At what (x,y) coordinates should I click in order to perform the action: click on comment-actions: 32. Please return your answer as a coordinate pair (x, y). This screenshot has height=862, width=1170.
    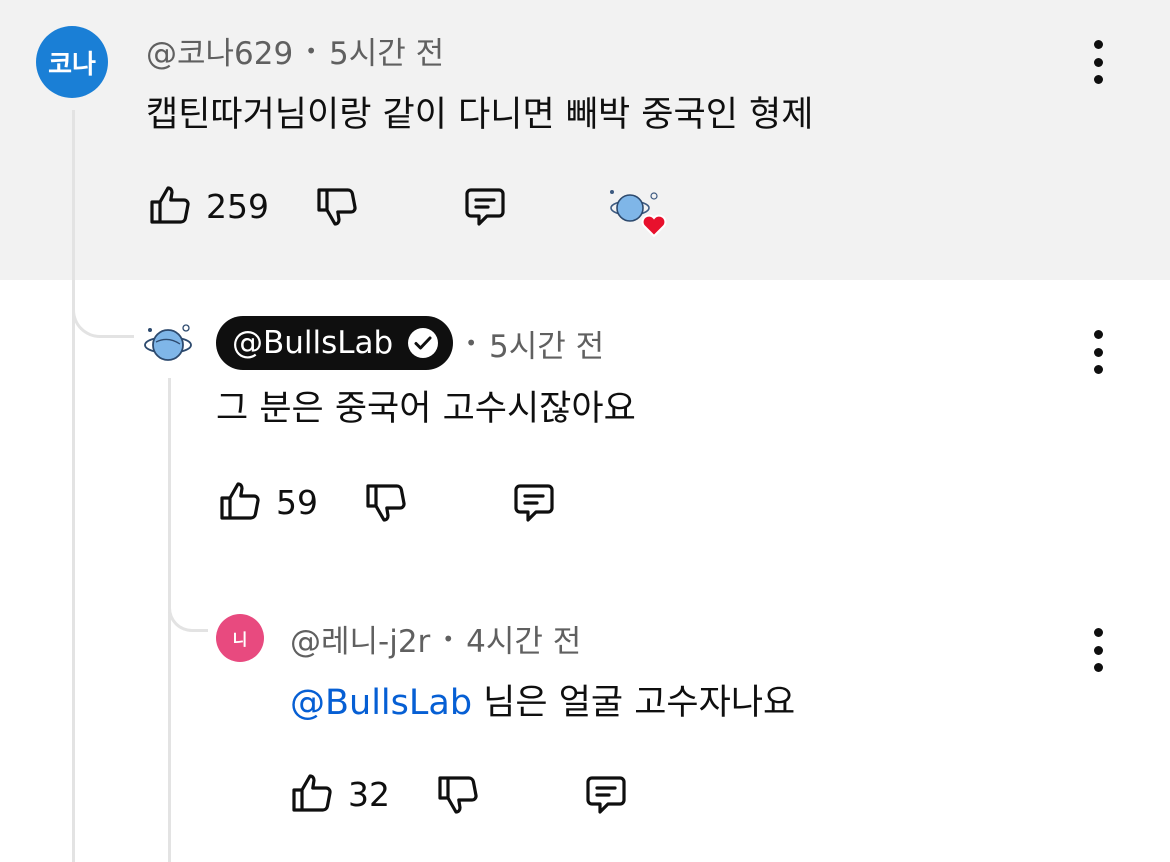
    Looking at the image, I should click on (459, 794).